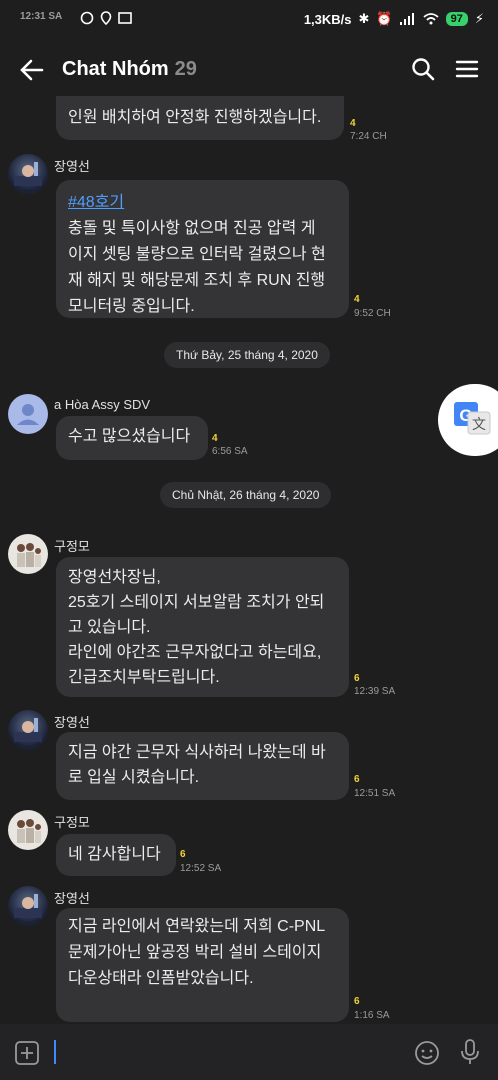 This screenshot has width=498, height=1080. Describe the element at coordinates (197, 254) in the screenshot. I see `message-line: 이지 셋팅 불량으로 인터락 걸렸으나 현` at that location.